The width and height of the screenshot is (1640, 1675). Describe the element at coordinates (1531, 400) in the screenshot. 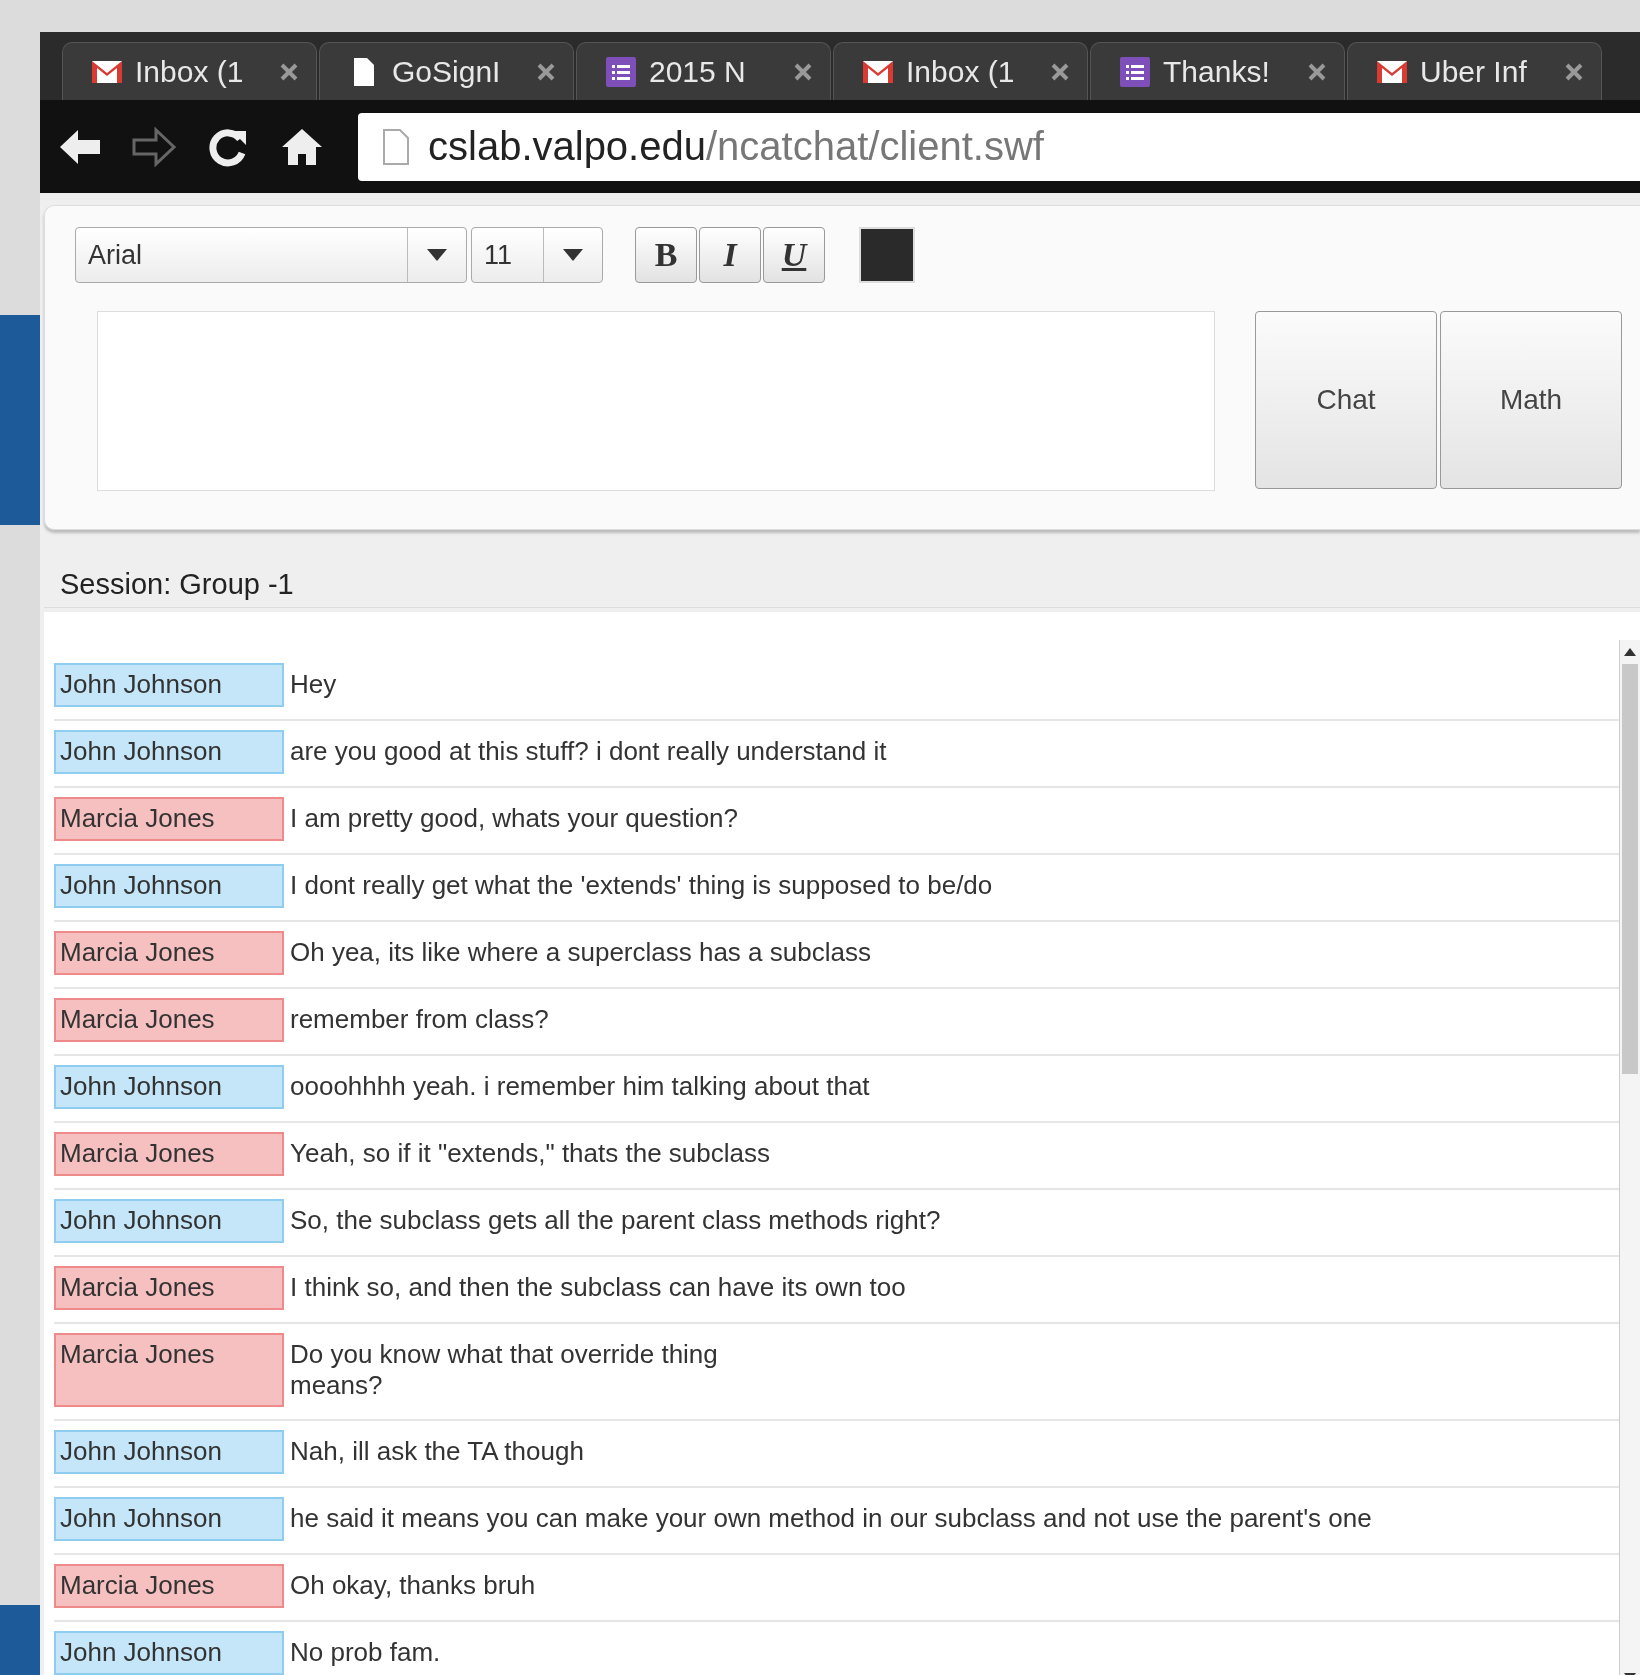

I see `math-button: Math` at that location.